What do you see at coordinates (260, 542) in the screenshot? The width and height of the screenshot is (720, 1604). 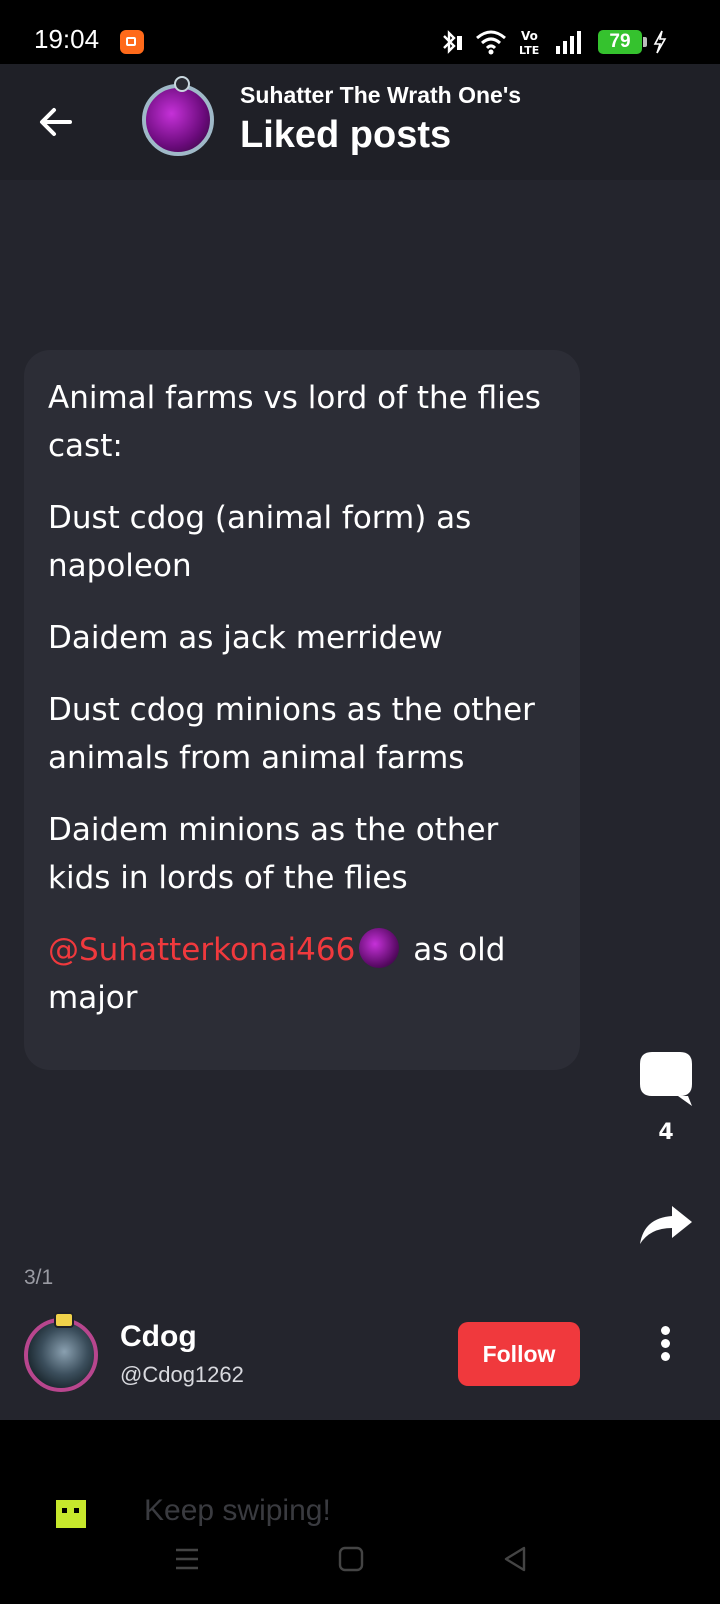 I see `post-paragraph: Dust cdog (animal form) as napoleon` at bounding box center [260, 542].